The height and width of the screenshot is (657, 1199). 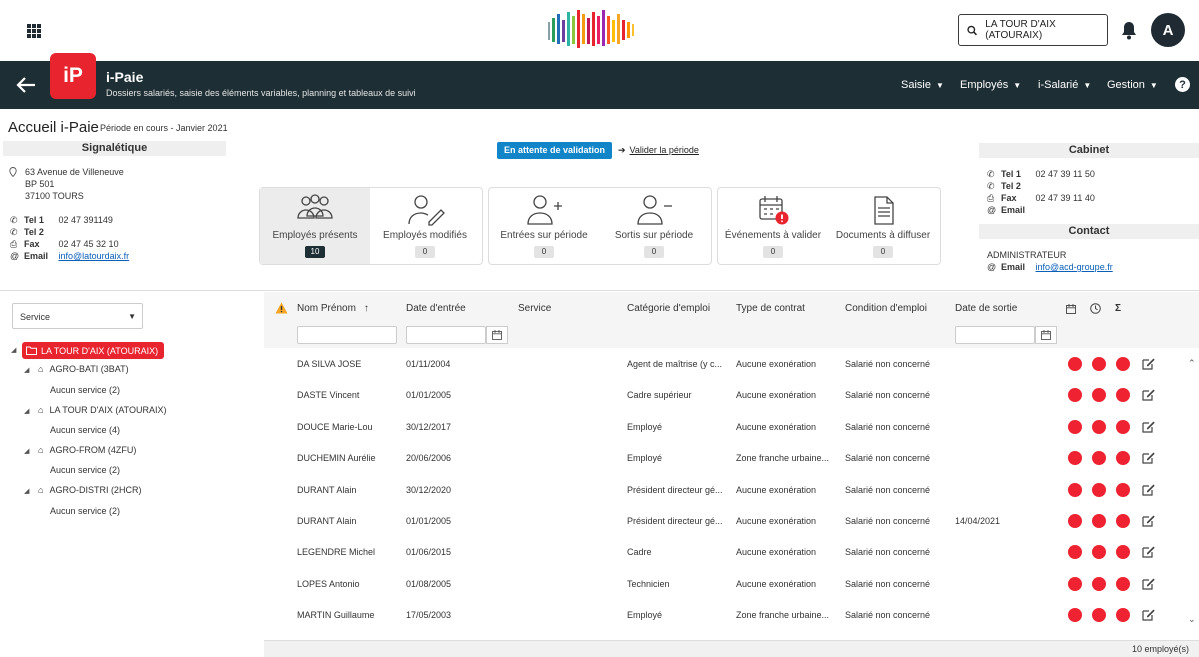 I want to click on home-icon: ⌂, so click(x=41, y=410).